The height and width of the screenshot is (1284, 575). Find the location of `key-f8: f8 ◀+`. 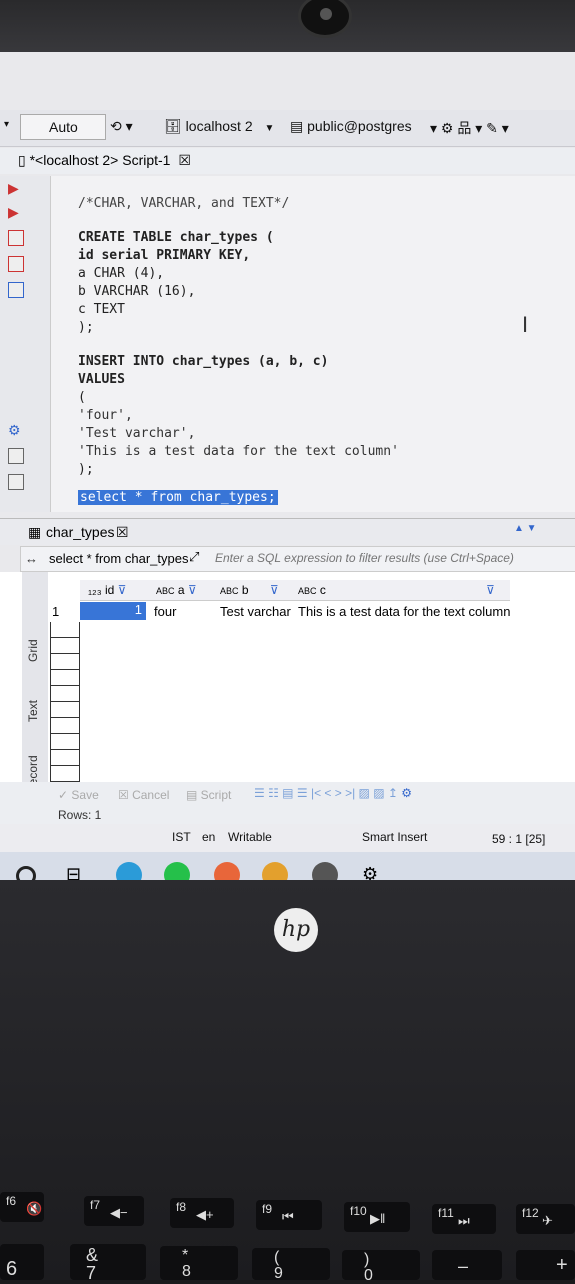

key-f8: f8 ◀+ is located at coordinates (202, 1213).